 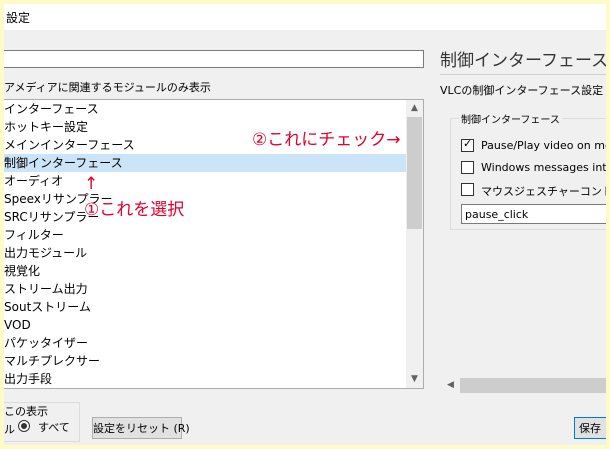 I want to click on list-item: Soutストリーム, so click(x=205, y=307).